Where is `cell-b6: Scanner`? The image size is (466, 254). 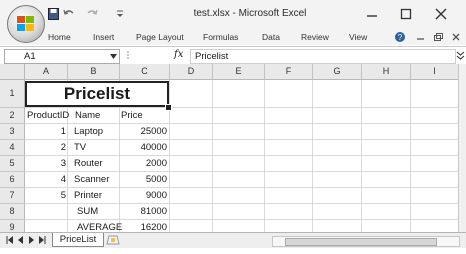 cell-b6: Scanner is located at coordinates (91, 179).